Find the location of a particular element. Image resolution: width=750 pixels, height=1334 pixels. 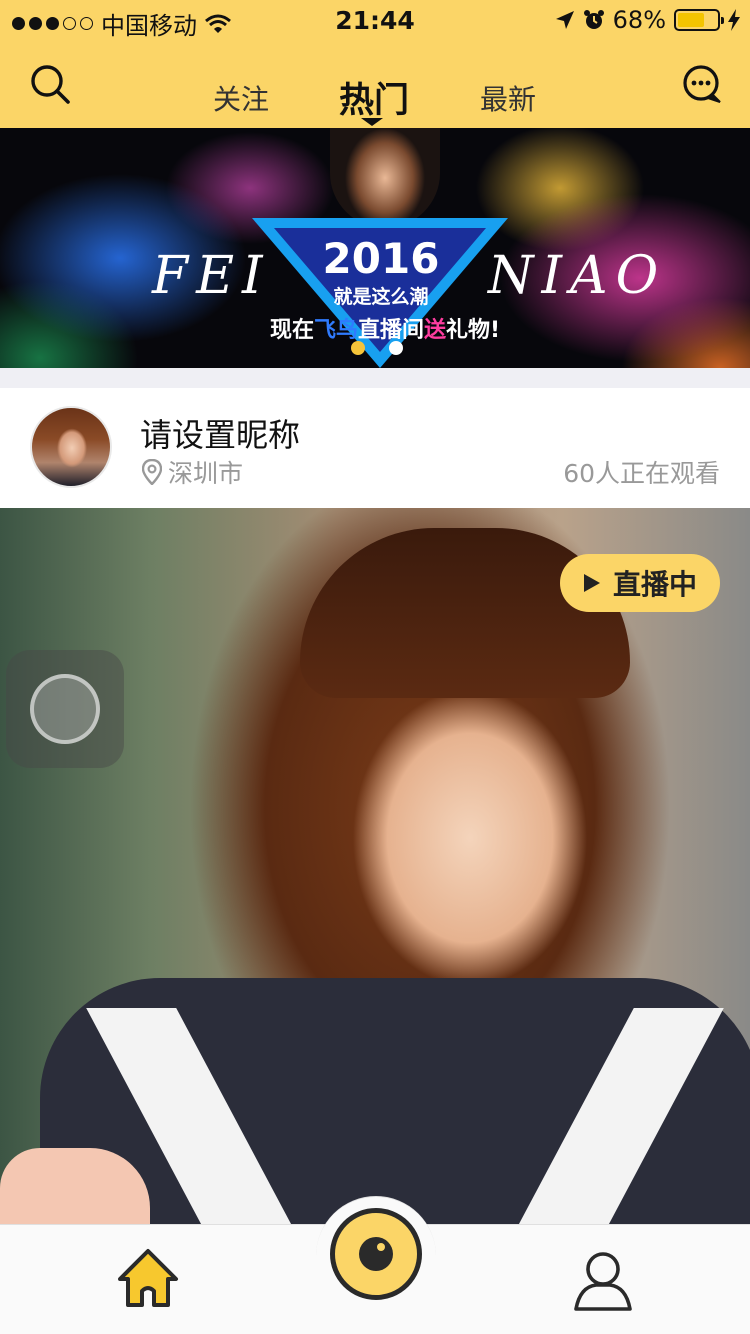

assistive-touch-button is located at coordinates (65, 709).